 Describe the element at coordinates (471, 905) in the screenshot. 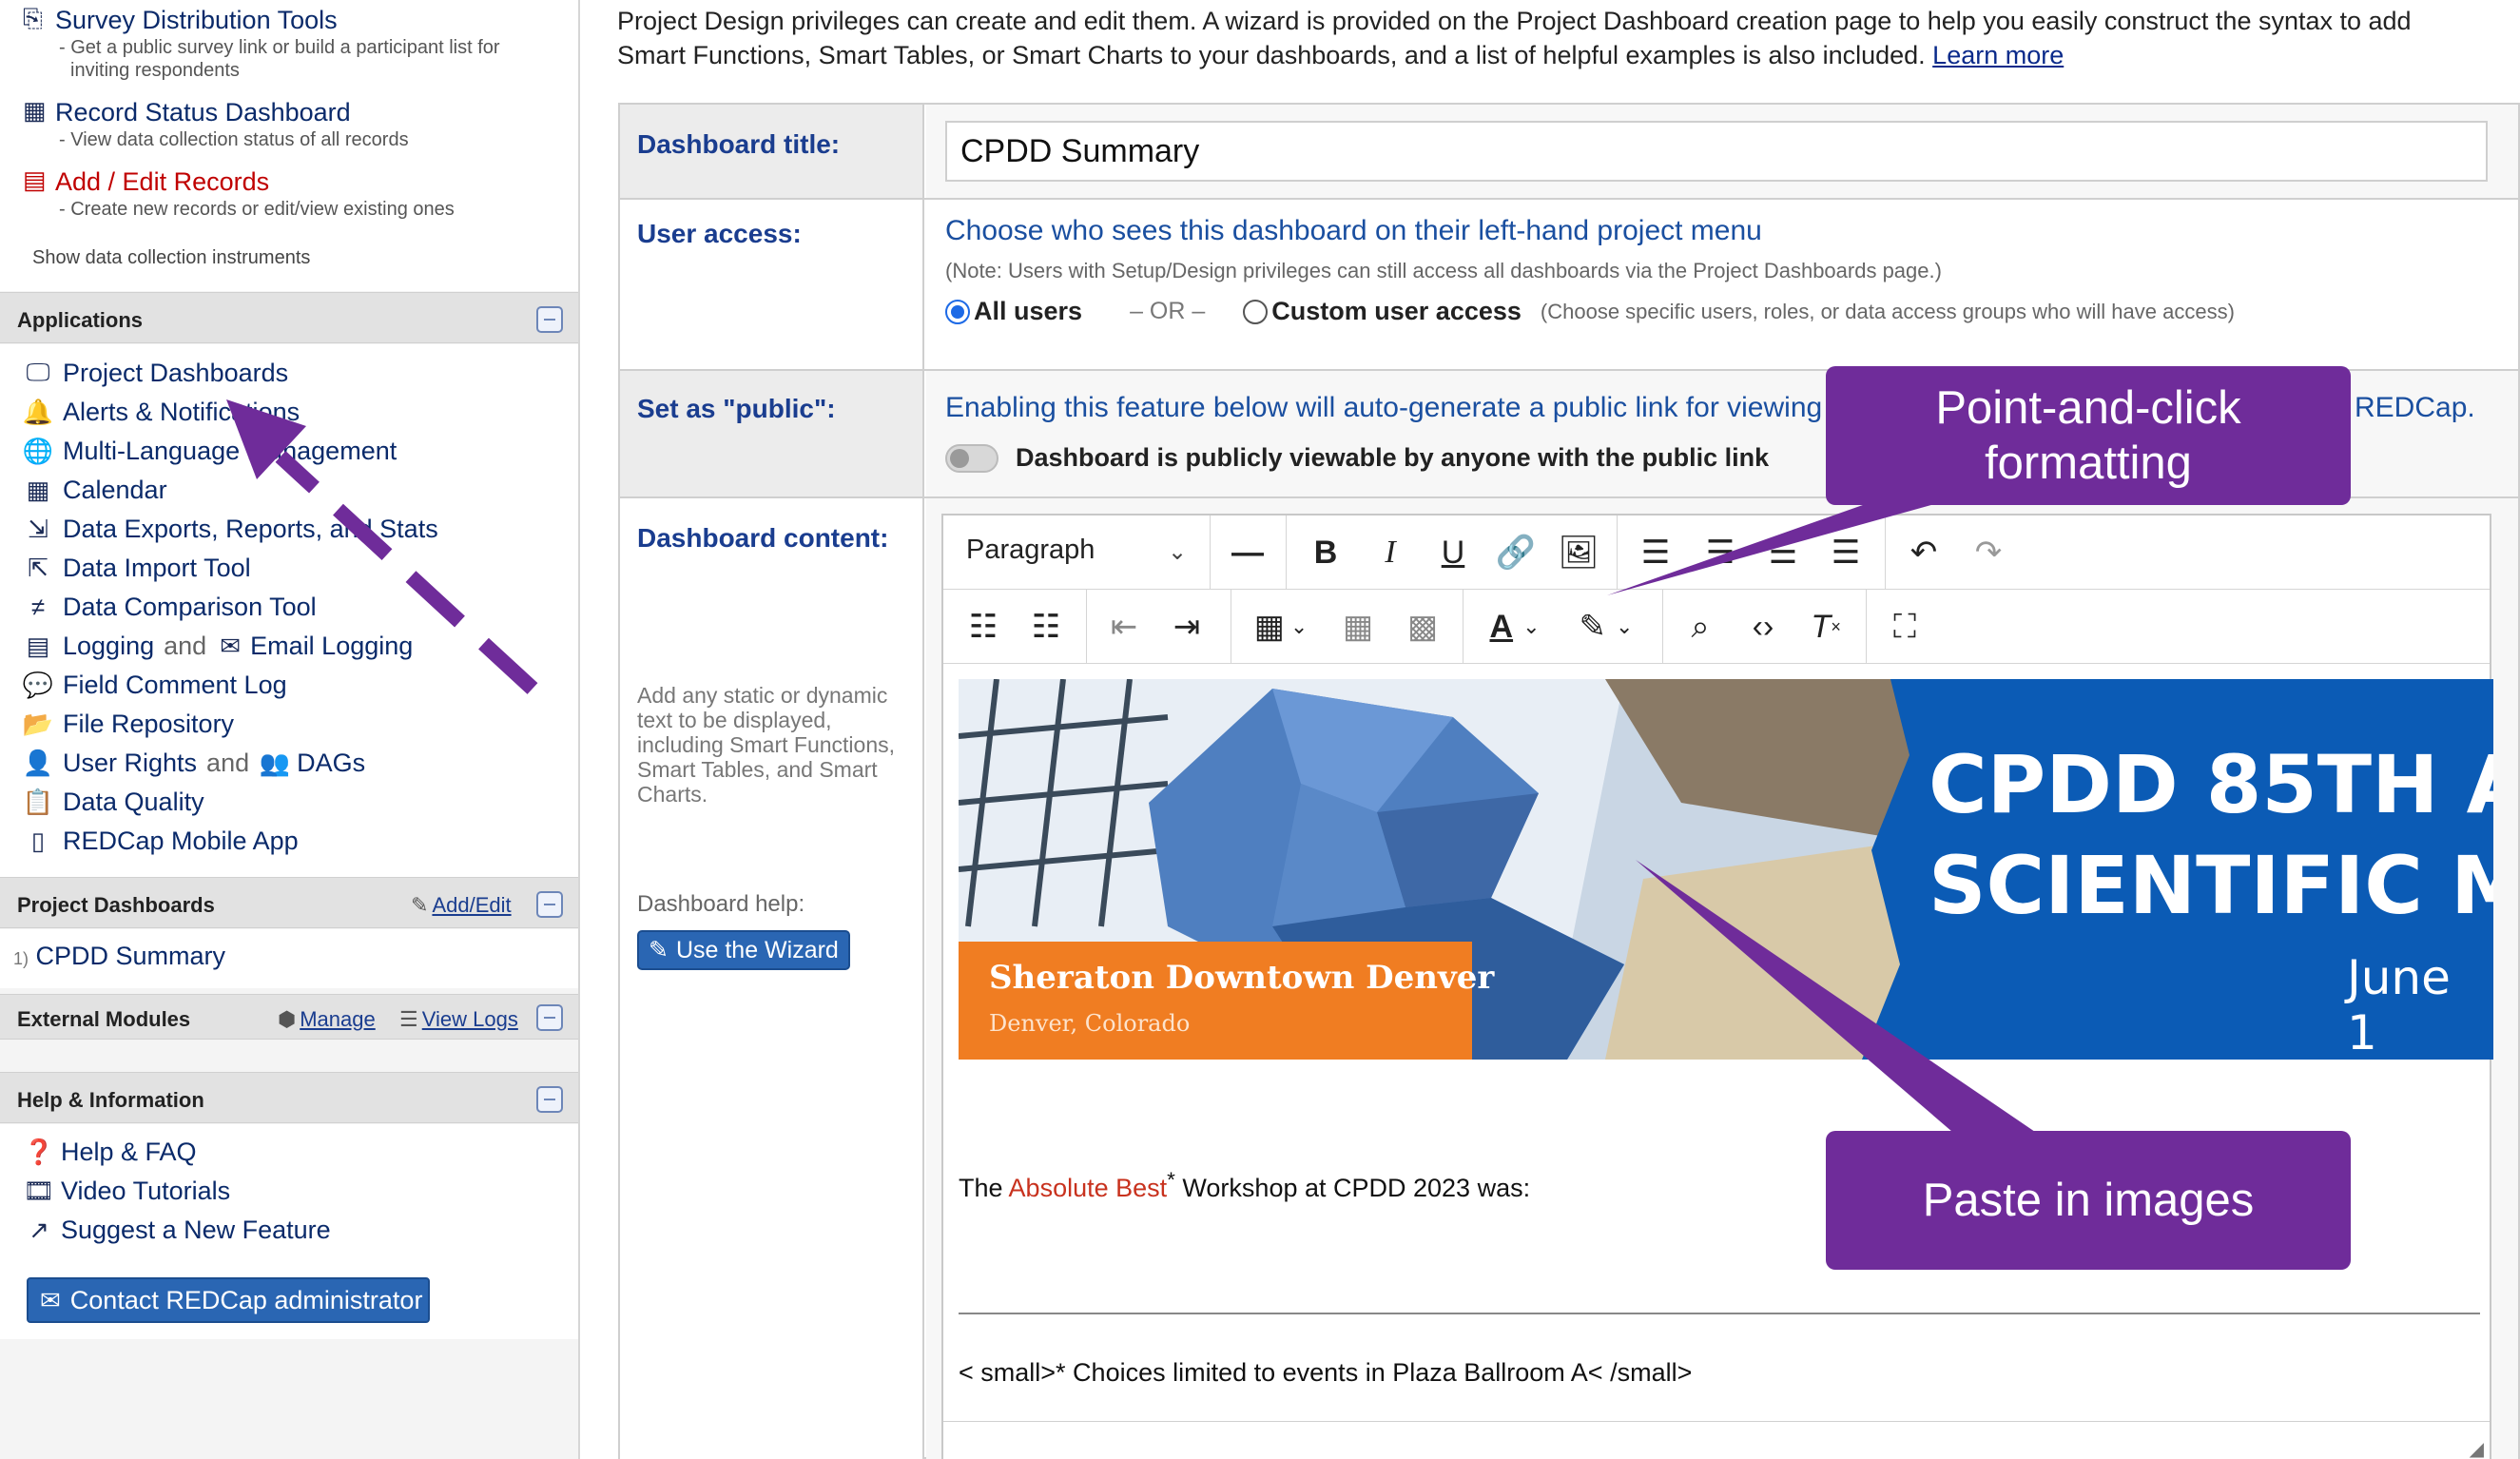

I see `add-edit-label: Add/Edit` at that location.